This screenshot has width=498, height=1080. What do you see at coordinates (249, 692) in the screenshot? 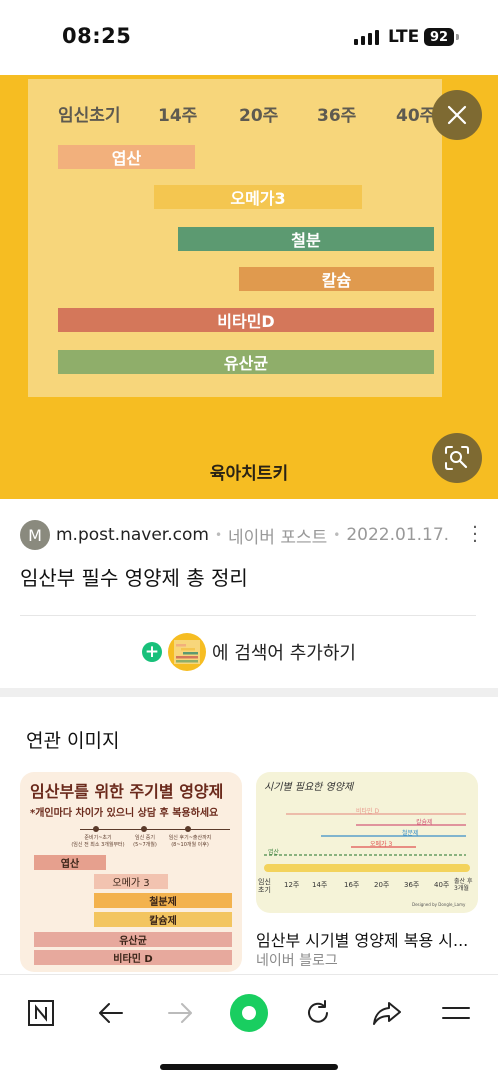
I see `section-gap` at bounding box center [249, 692].